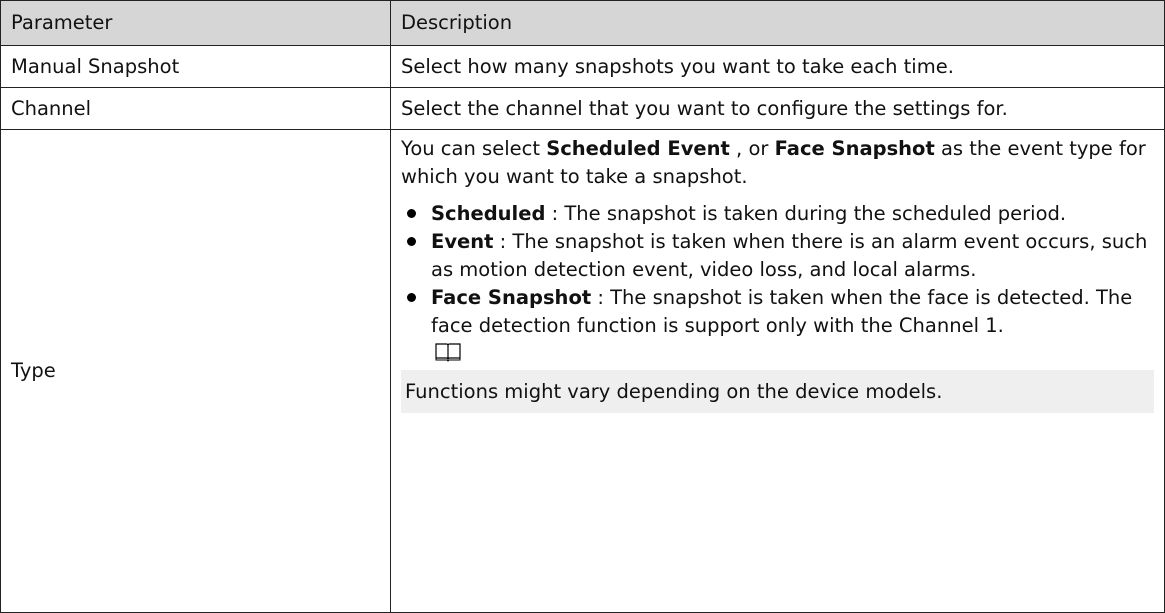  Describe the element at coordinates (462, 241) in the screenshot. I see `bullet-term: Event` at that location.